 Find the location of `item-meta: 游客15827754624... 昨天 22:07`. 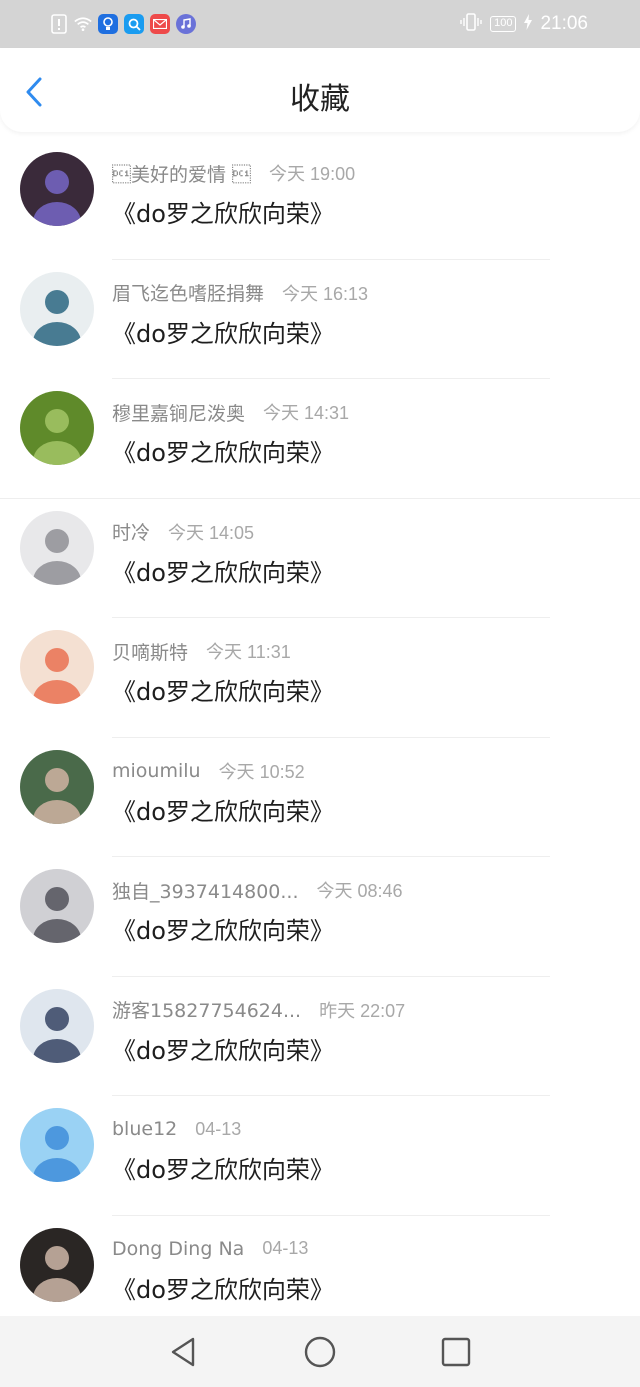

item-meta: 游客15827754624... 昨天 22:07 is located at coordinates (258, 1010).